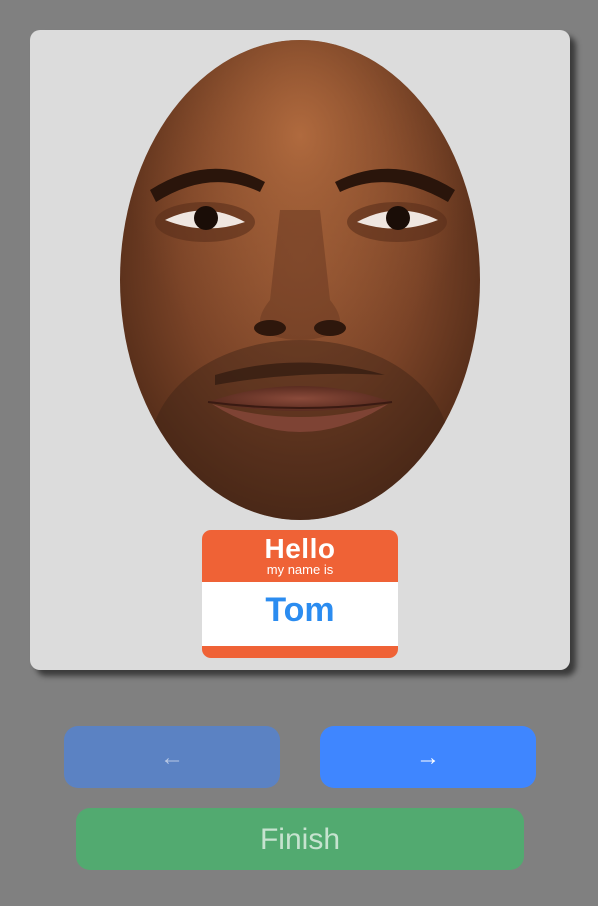 Image resolution: width=598 pixels, height=906 pixels. I want to click on name-tag-body: Tom, so click(300, 614).